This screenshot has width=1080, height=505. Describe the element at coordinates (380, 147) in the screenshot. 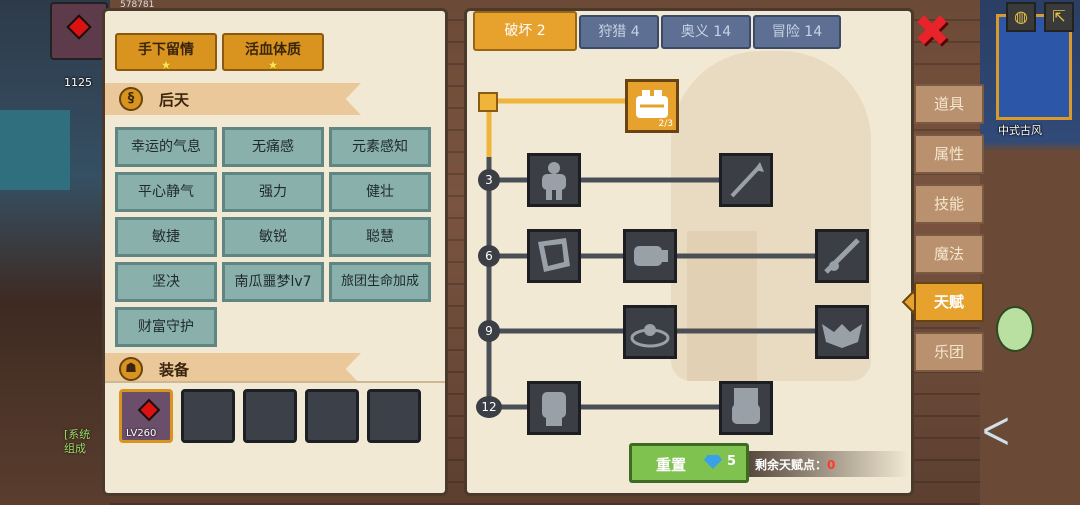

I see `talent-cell: 元素感知` at that location.